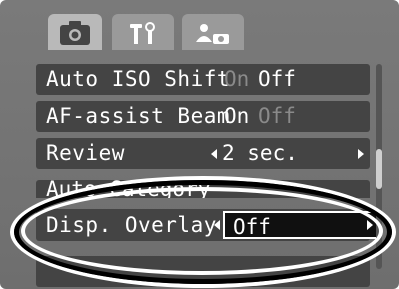 The width and height of the screenshot is (399, 289). I want to click on scrollbar-thumb, so click(379, 169).